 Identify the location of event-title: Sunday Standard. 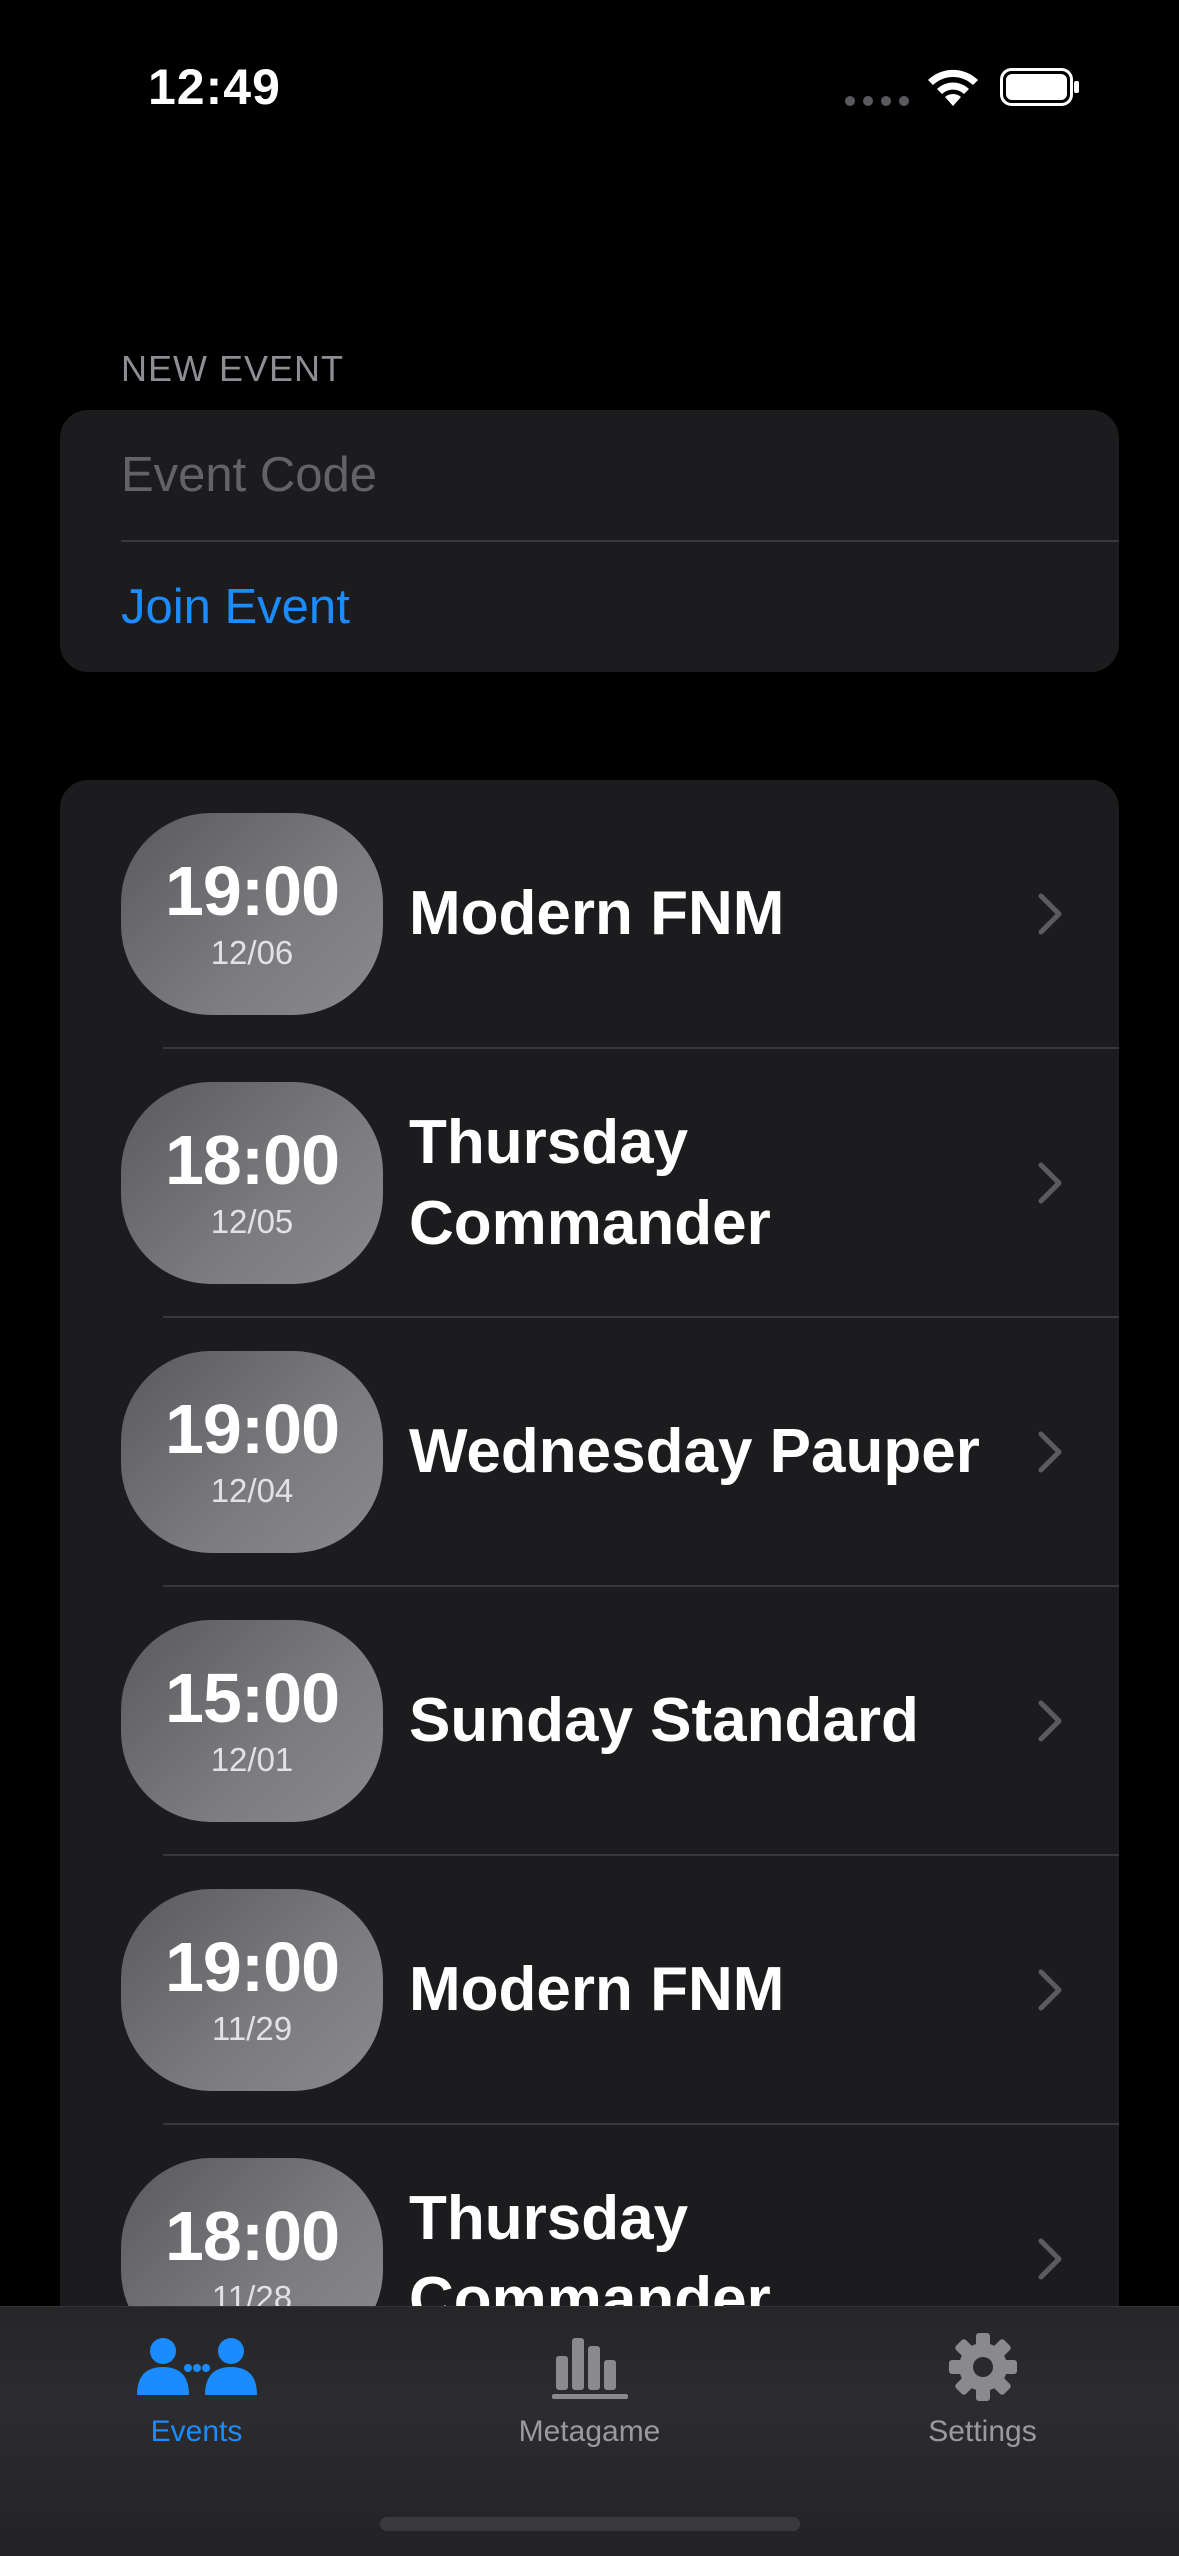
(664, 1721).